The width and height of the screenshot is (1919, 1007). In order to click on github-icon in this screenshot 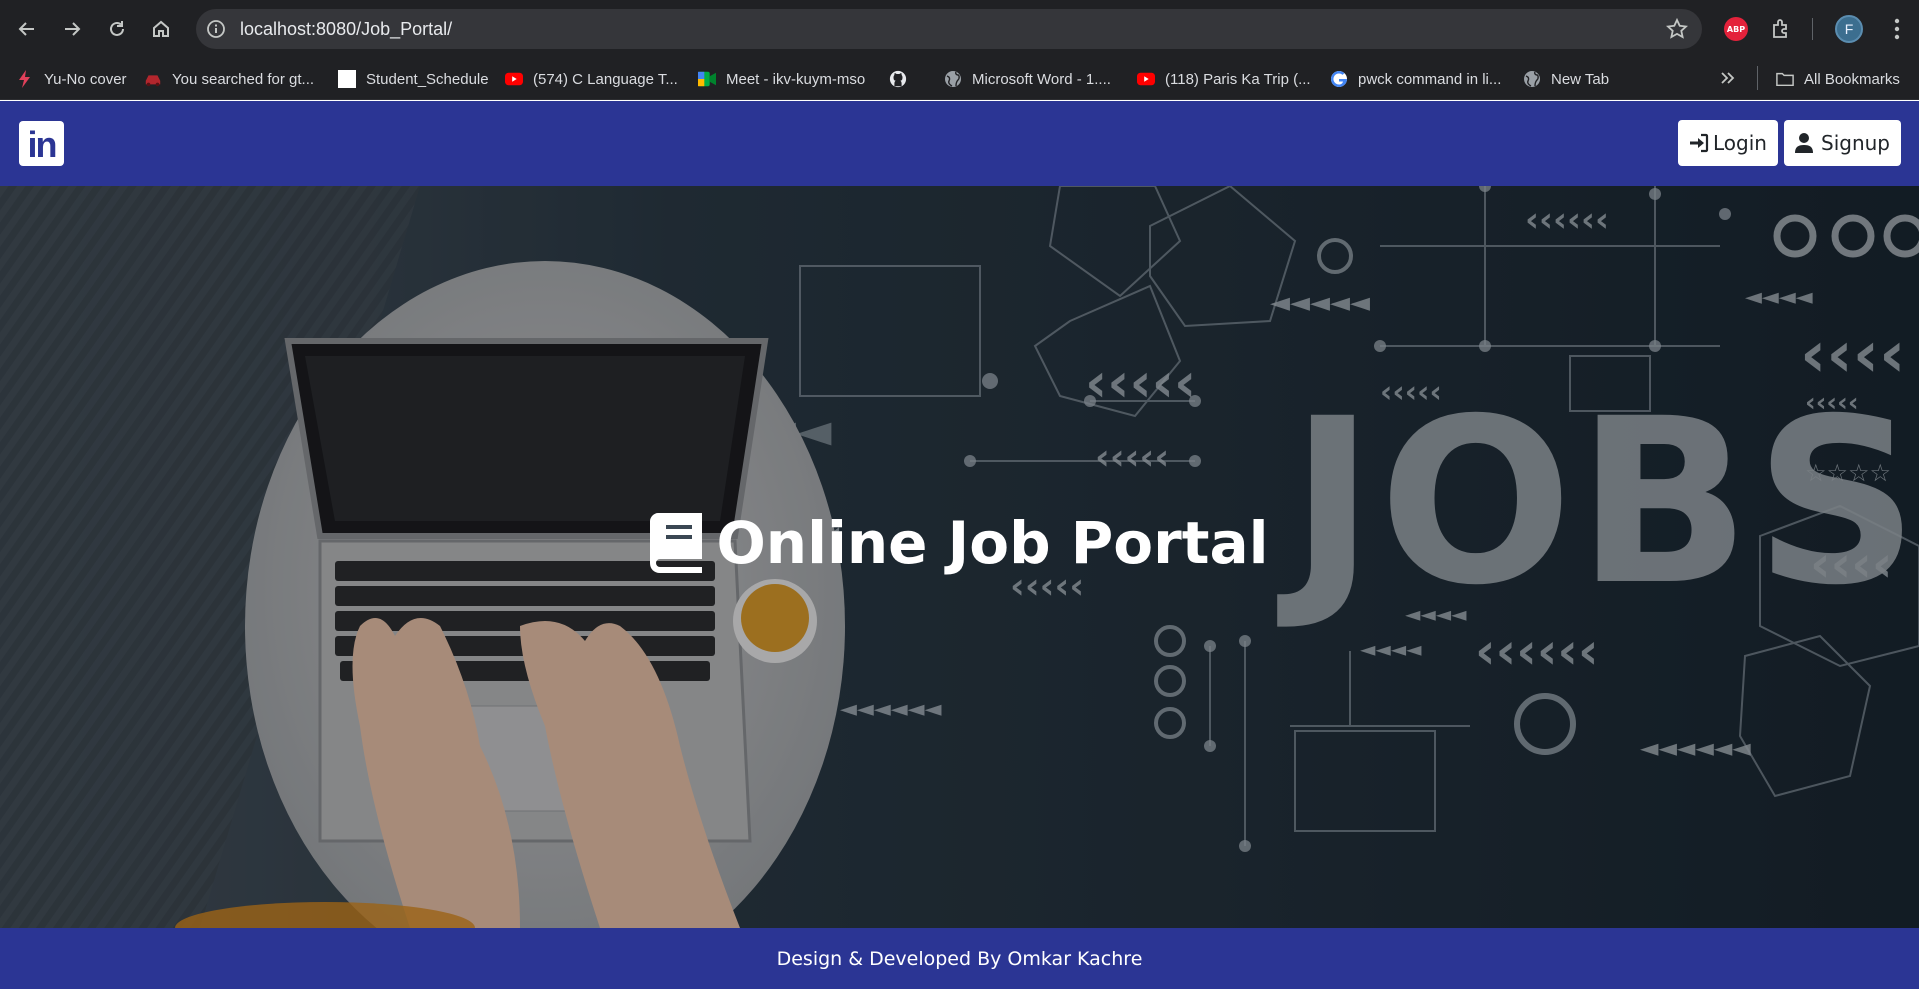, I will do `click(898, 79)`.